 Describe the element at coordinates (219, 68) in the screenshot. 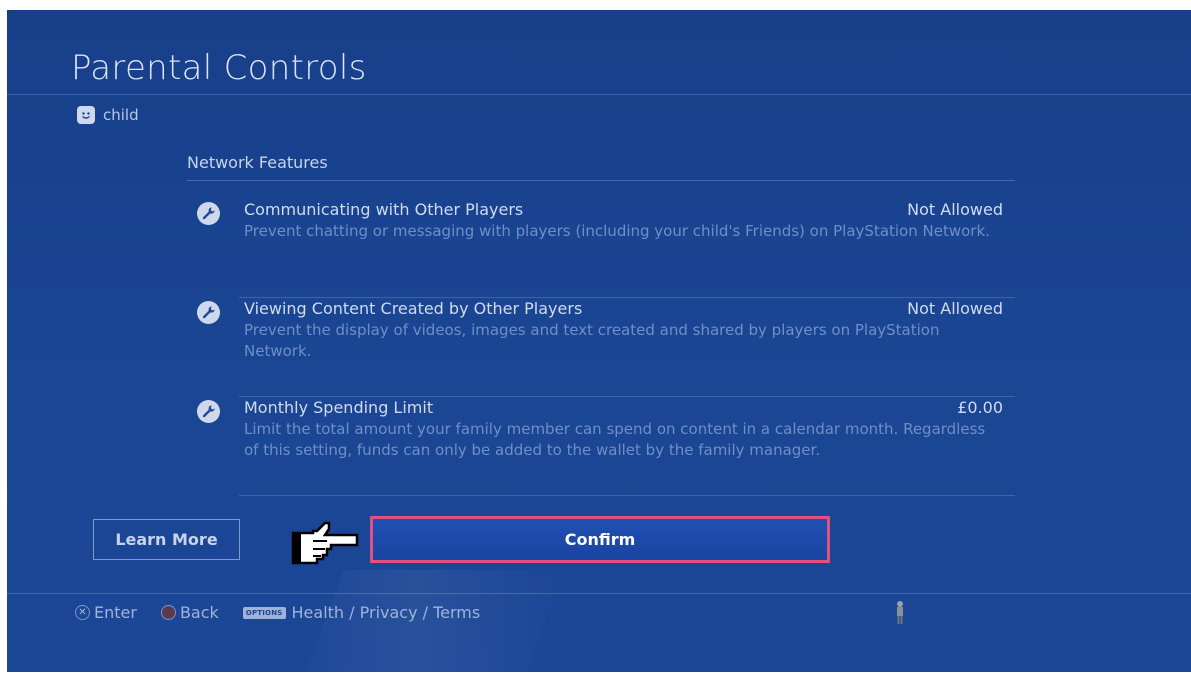

I see `page-title: Parental Controls` at that location.